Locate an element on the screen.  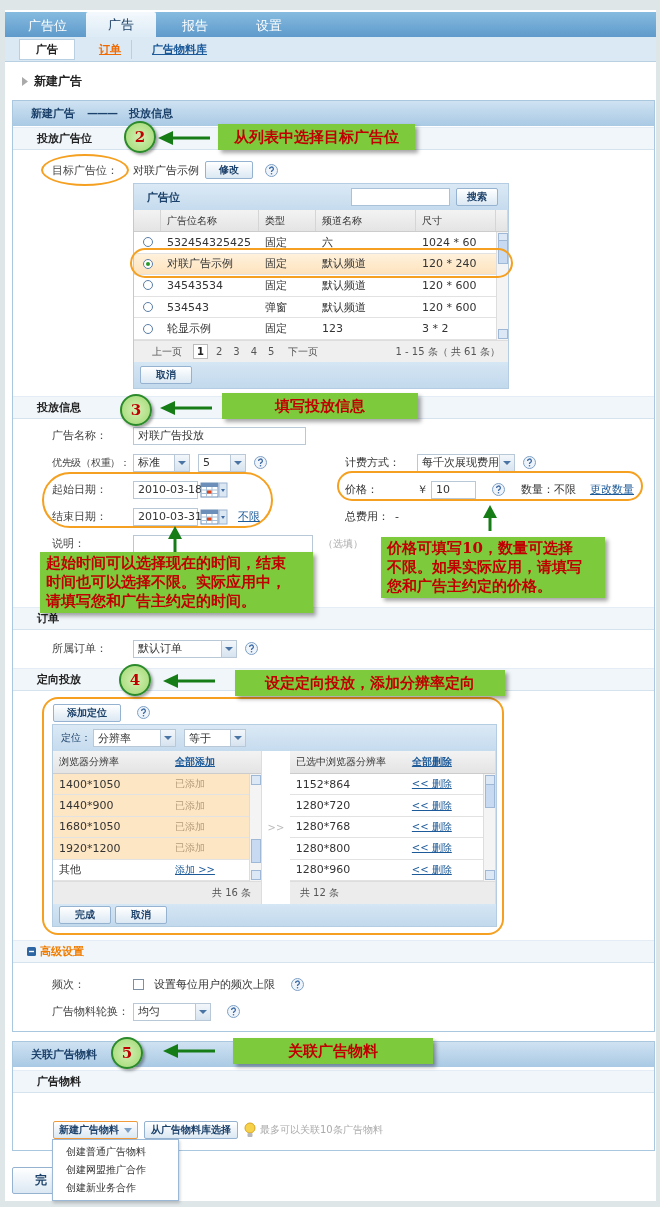
list-count: 共 12 条 is located at coordinates (392, 892).